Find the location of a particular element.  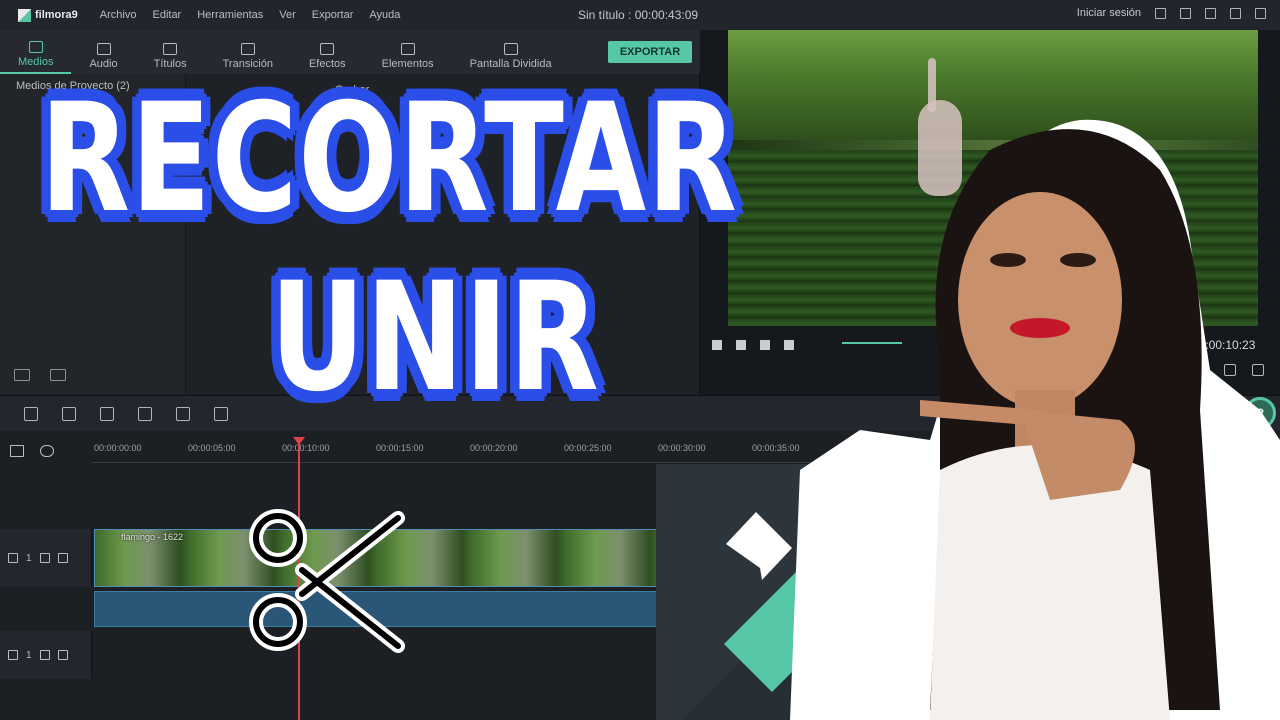

previous-frame-icon is located at coordinates (717, 345).